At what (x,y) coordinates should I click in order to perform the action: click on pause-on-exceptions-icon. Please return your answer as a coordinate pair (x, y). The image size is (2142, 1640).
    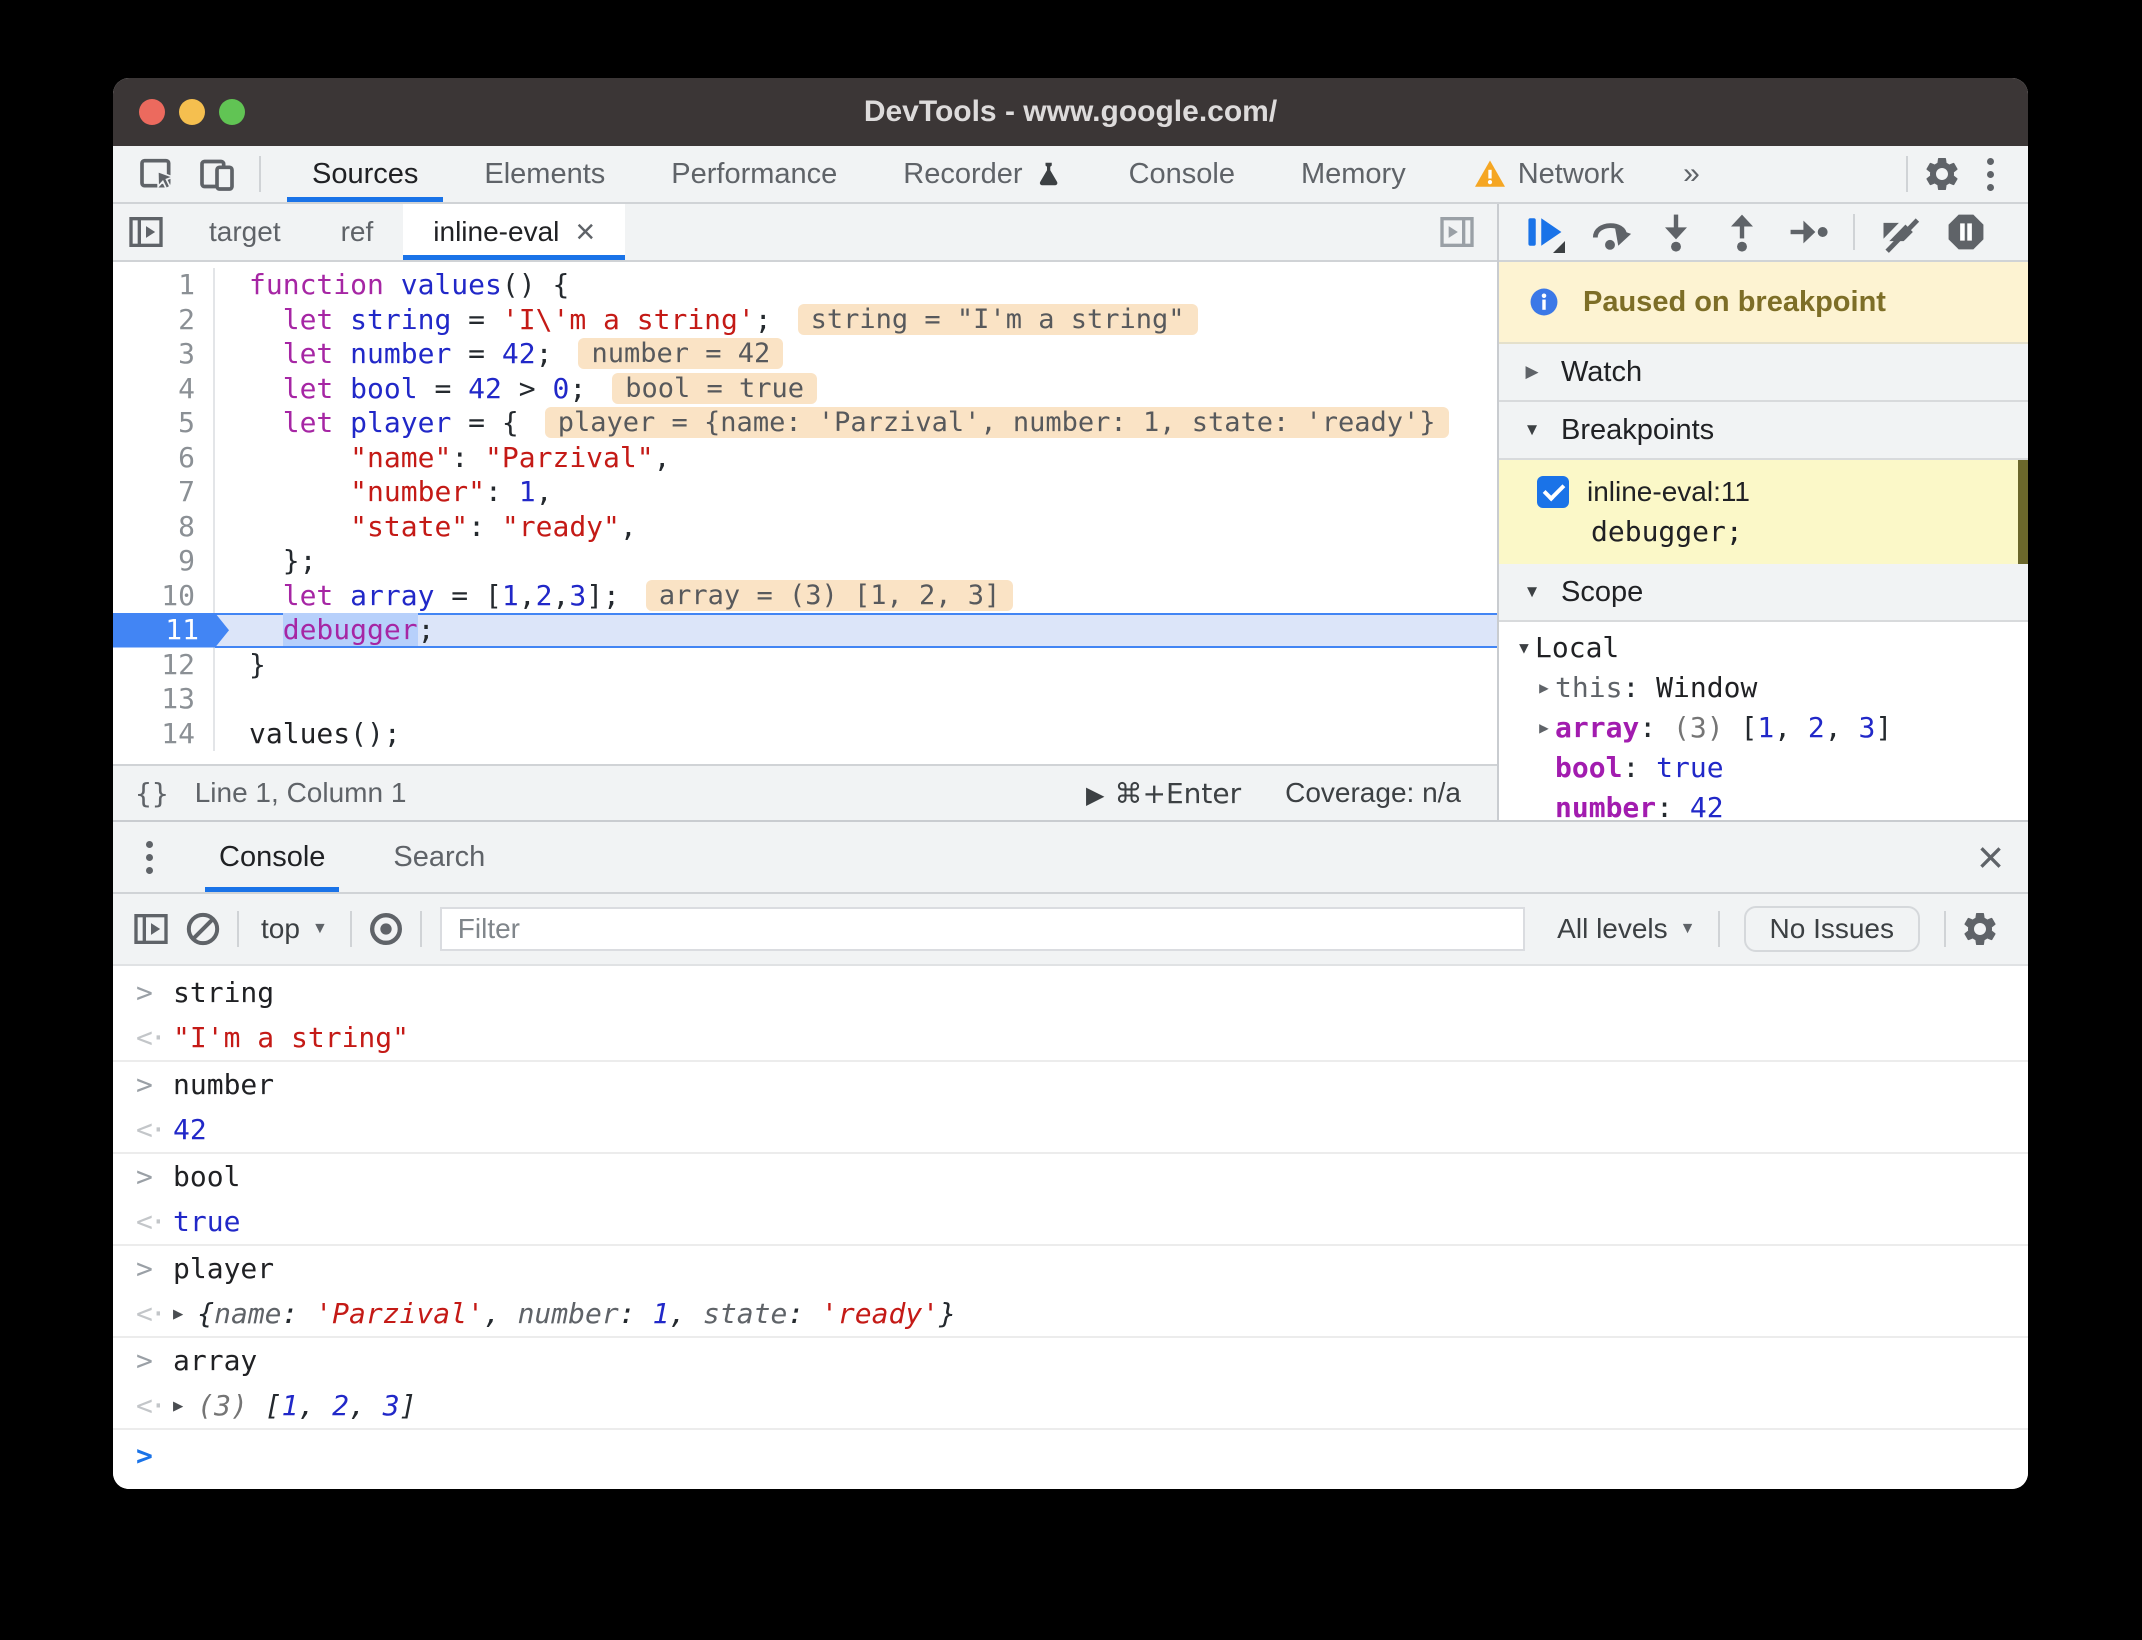
    Looking at the image, I should click on (1966, 232).